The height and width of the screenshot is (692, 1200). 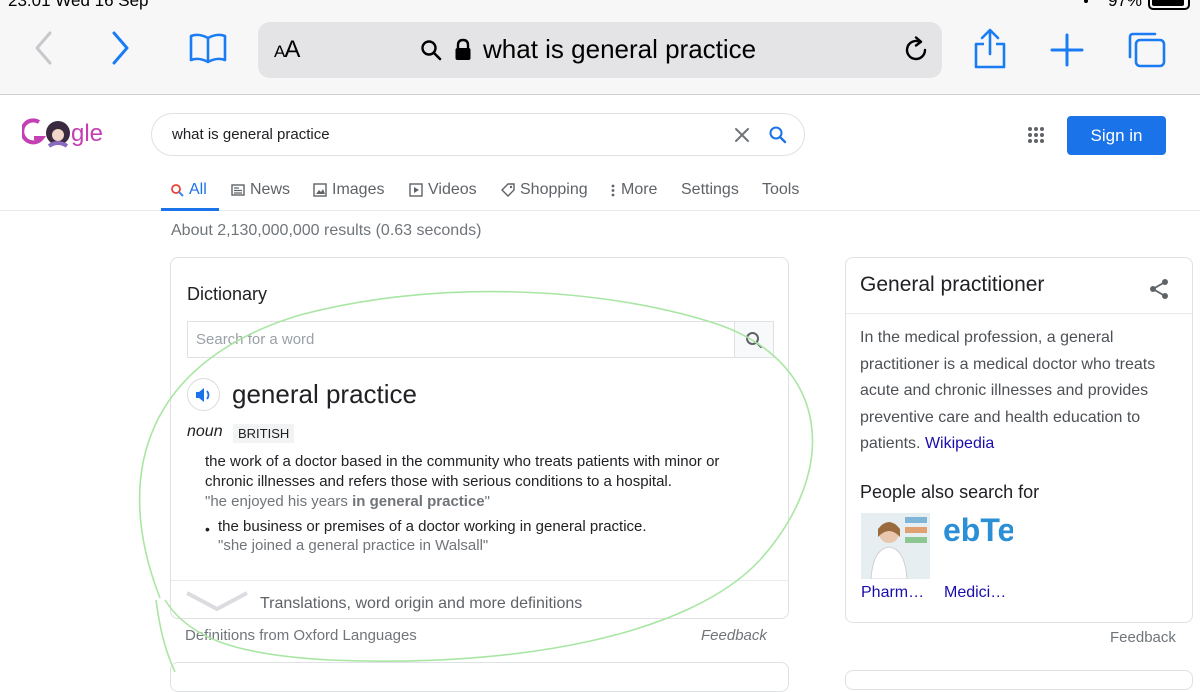 What do you see at coordinates (916, 50) in the screenshot?
I see `reload-icon` at bounding box center [916, 50].